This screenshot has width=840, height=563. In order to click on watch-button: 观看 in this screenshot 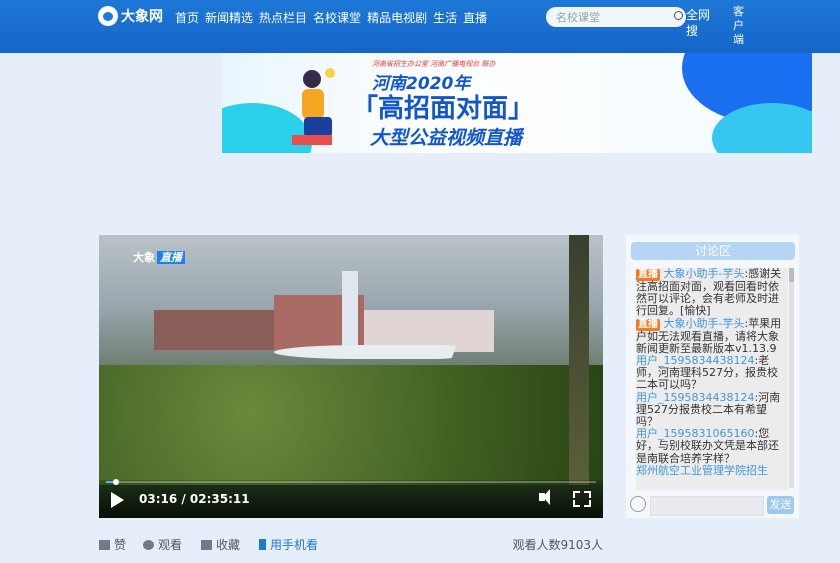, I will do `click(162, 544)`.